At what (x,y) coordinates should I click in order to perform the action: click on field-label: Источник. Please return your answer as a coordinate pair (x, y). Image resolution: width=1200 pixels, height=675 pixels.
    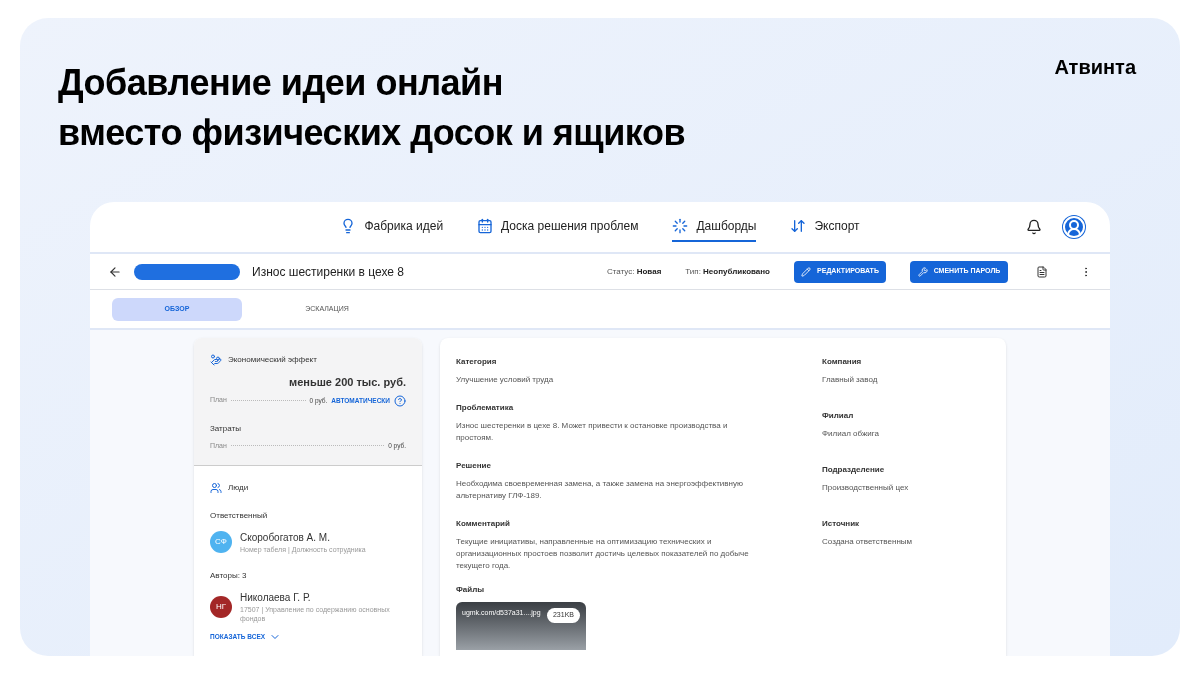
    Looking at the image, I should click on (841, 524).